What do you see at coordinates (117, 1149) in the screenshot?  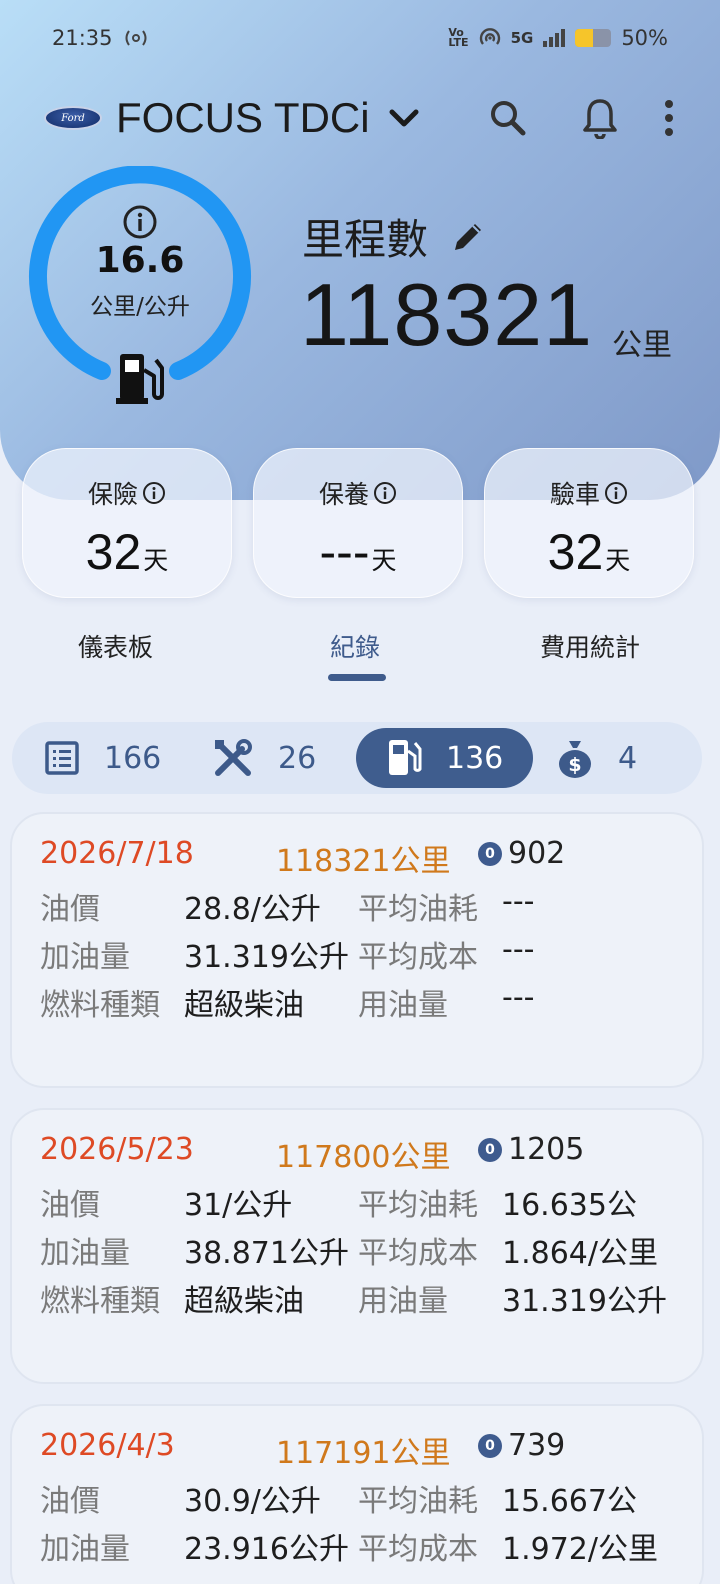 I see `record-date: 2026/5/23` at bounding box center [117, 1149].